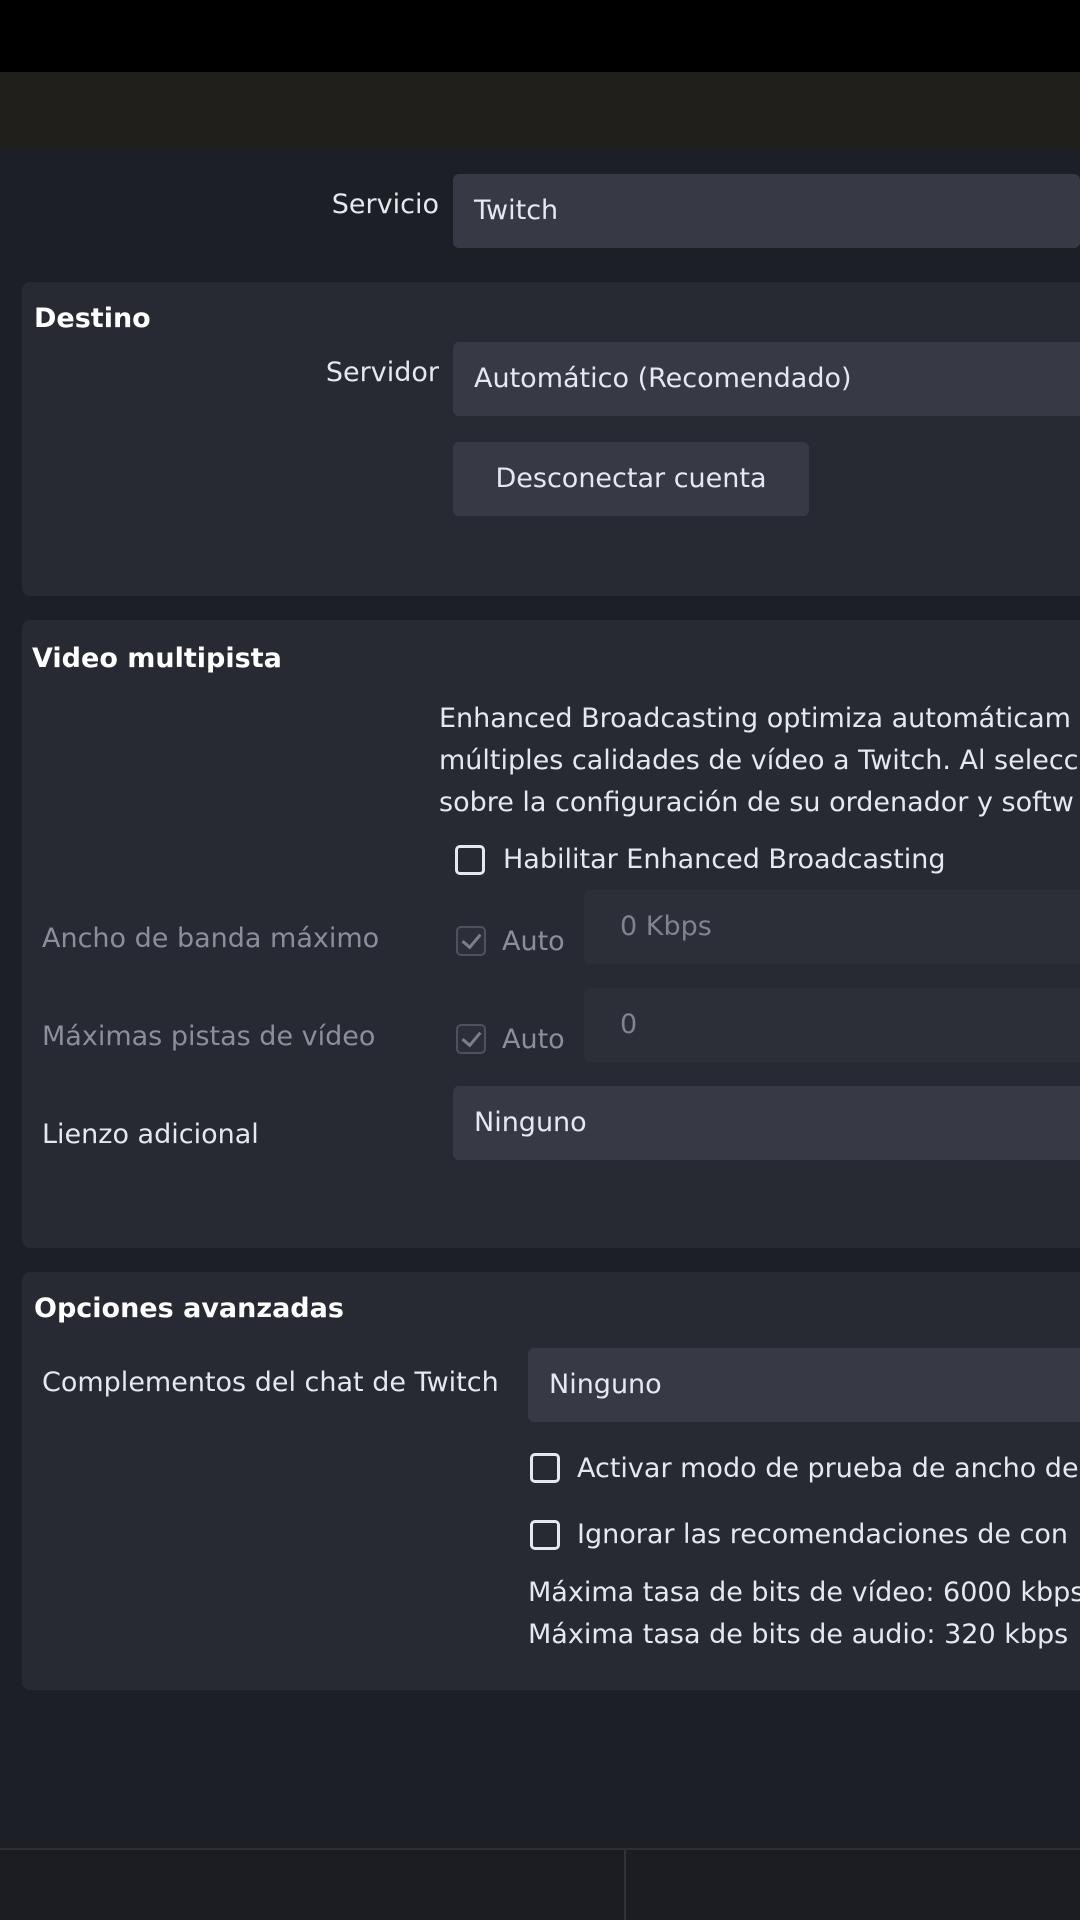  I want to click on chat-addons-label: Complementos del chat de Twitch, so click(270, 1382).